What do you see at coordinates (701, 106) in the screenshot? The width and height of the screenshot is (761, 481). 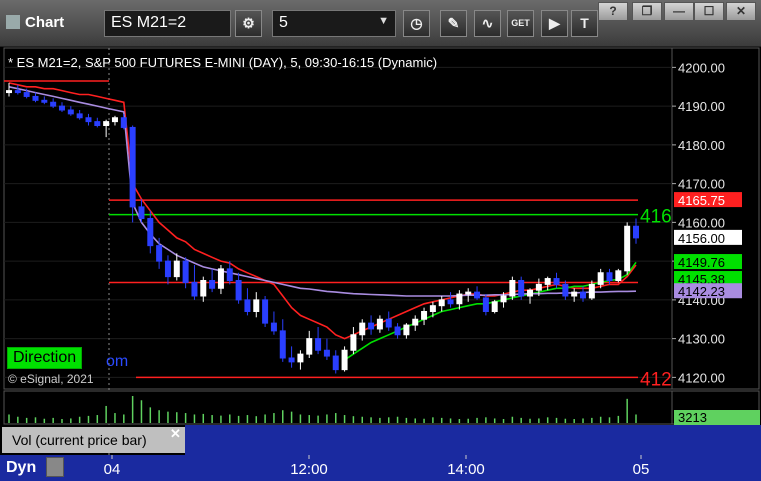 I see `y-tick-label: 4190.00` at bounding box center [701, 106].